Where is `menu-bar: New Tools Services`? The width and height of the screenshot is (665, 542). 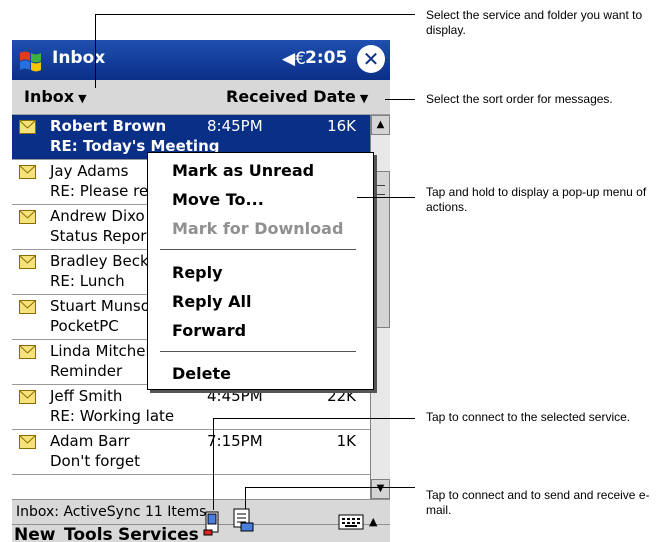
menu-bar: New Tools Services is located at coordinates (201, 533).